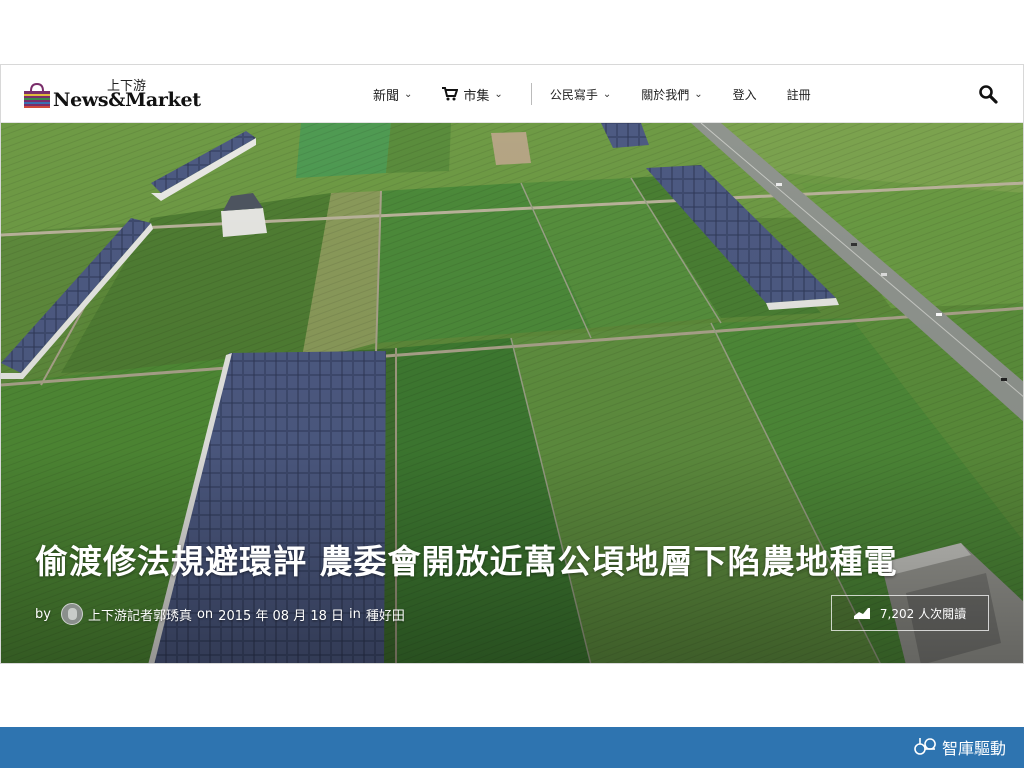 The height and width of the screenshot is (768, 1024). I want to click on shopping-bag-logo-icon, so click(37, 95).